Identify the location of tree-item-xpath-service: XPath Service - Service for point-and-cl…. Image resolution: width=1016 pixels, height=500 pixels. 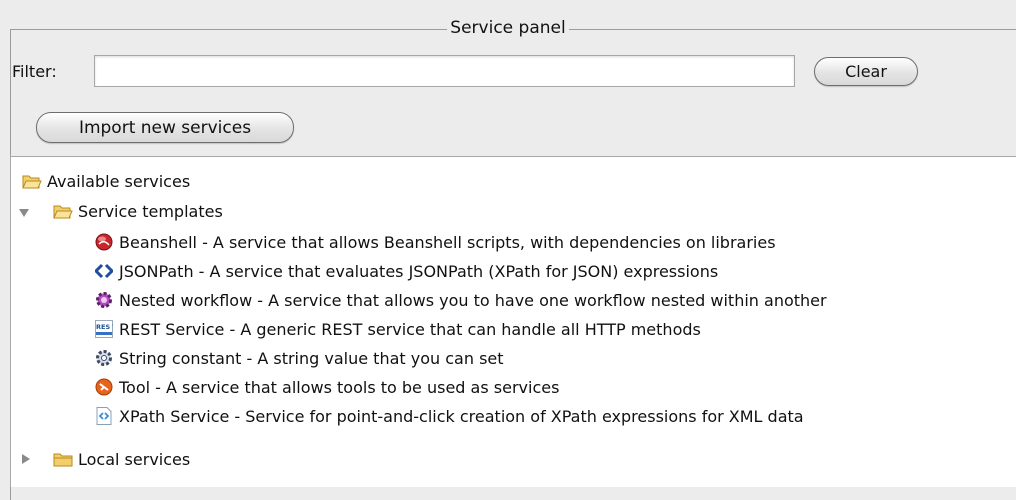
(449, 416).